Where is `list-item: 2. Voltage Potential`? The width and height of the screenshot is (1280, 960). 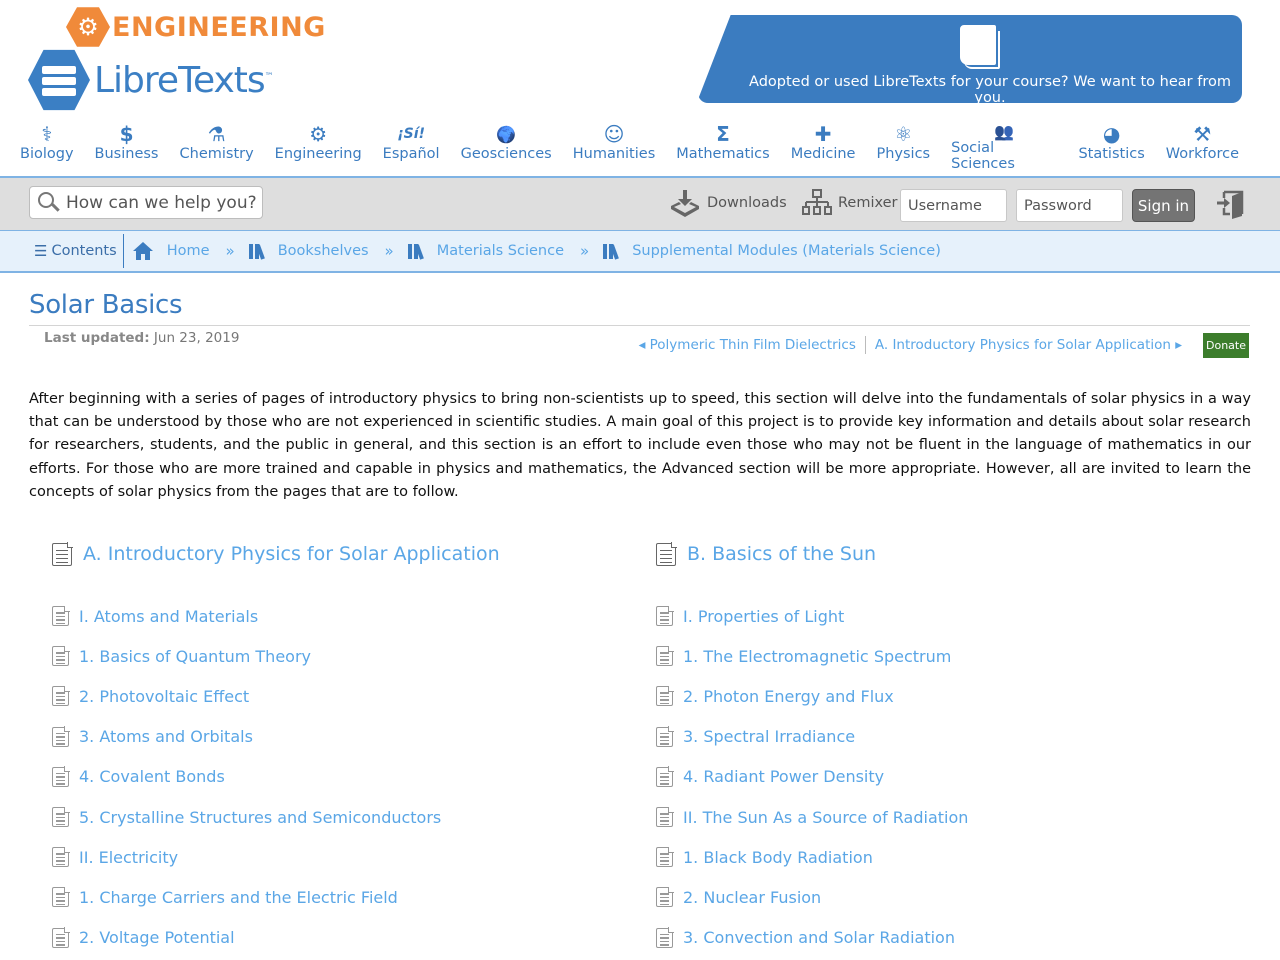
list-item: 2. Voltage Potential is located at coordinates (276, 938).